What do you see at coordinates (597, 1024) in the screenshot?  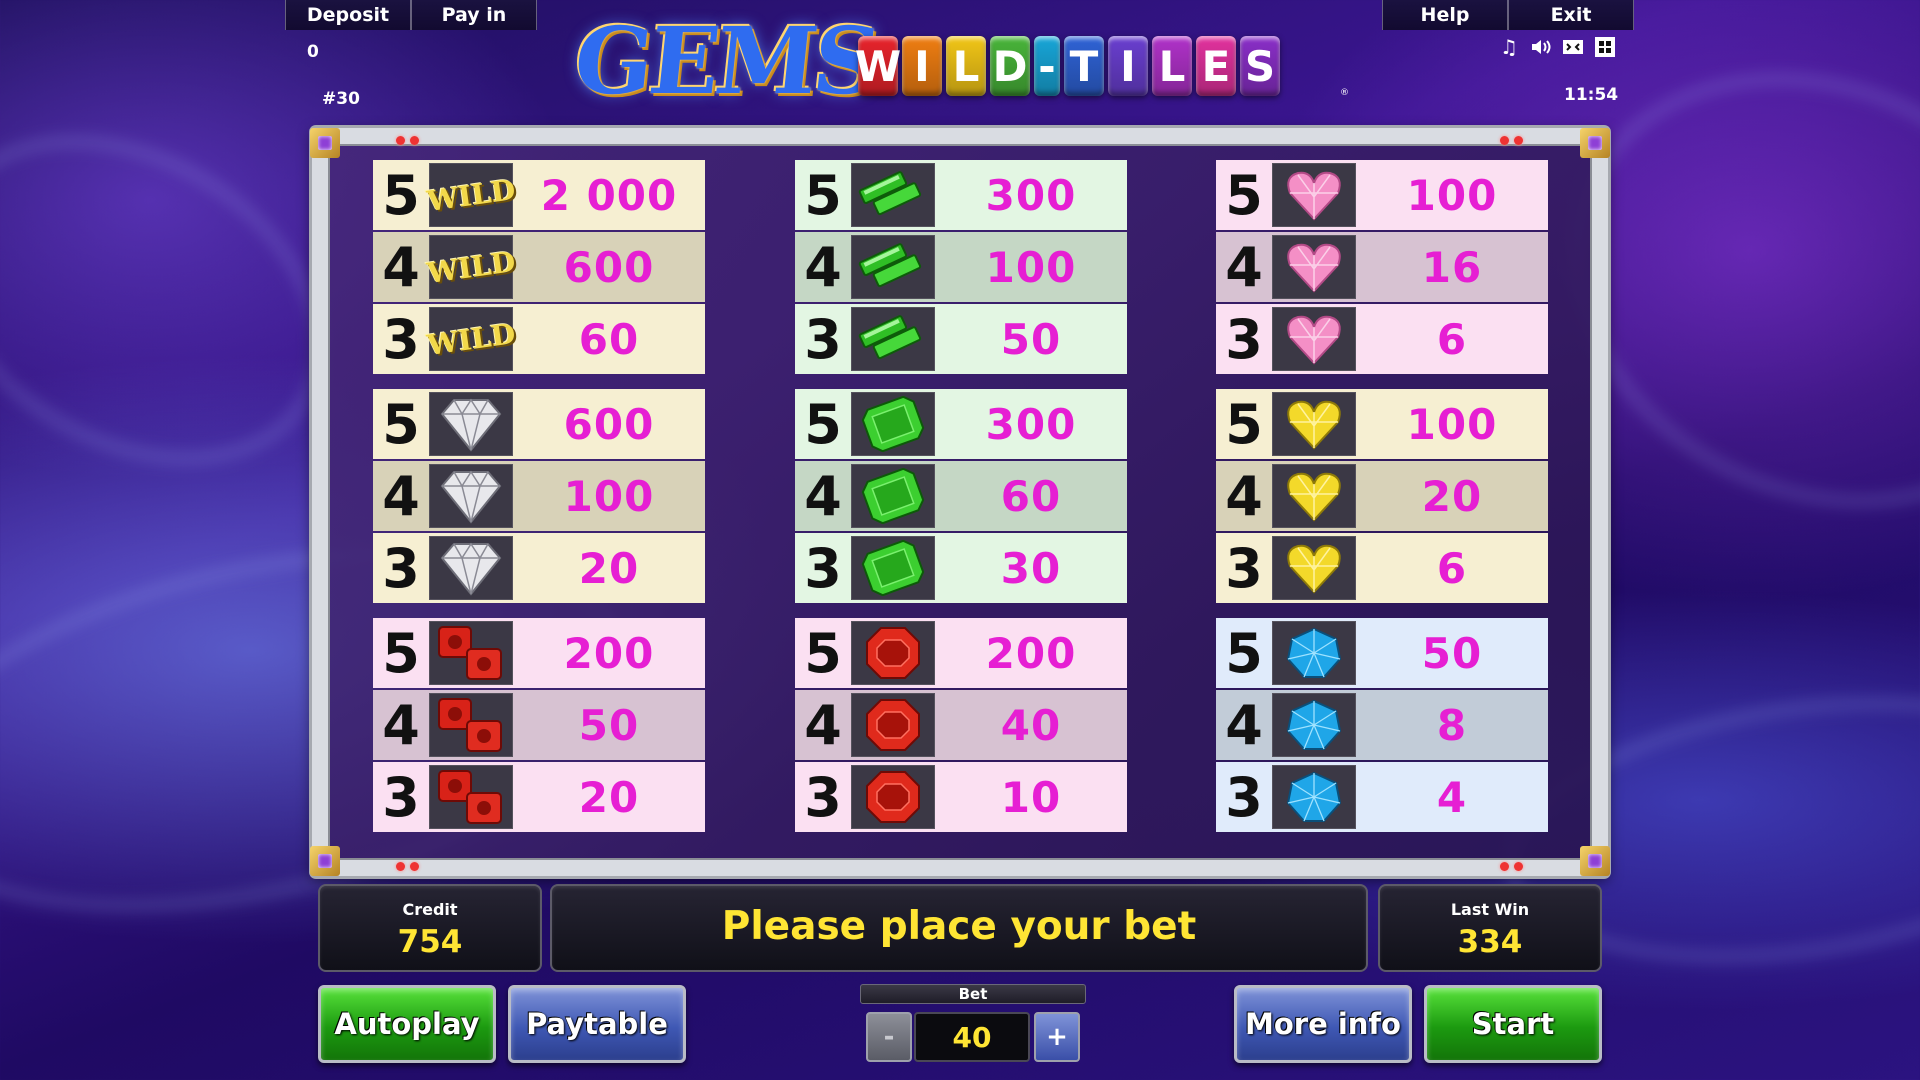 I see `paytable-button: Paytable` at bounding box center [597, 1024].